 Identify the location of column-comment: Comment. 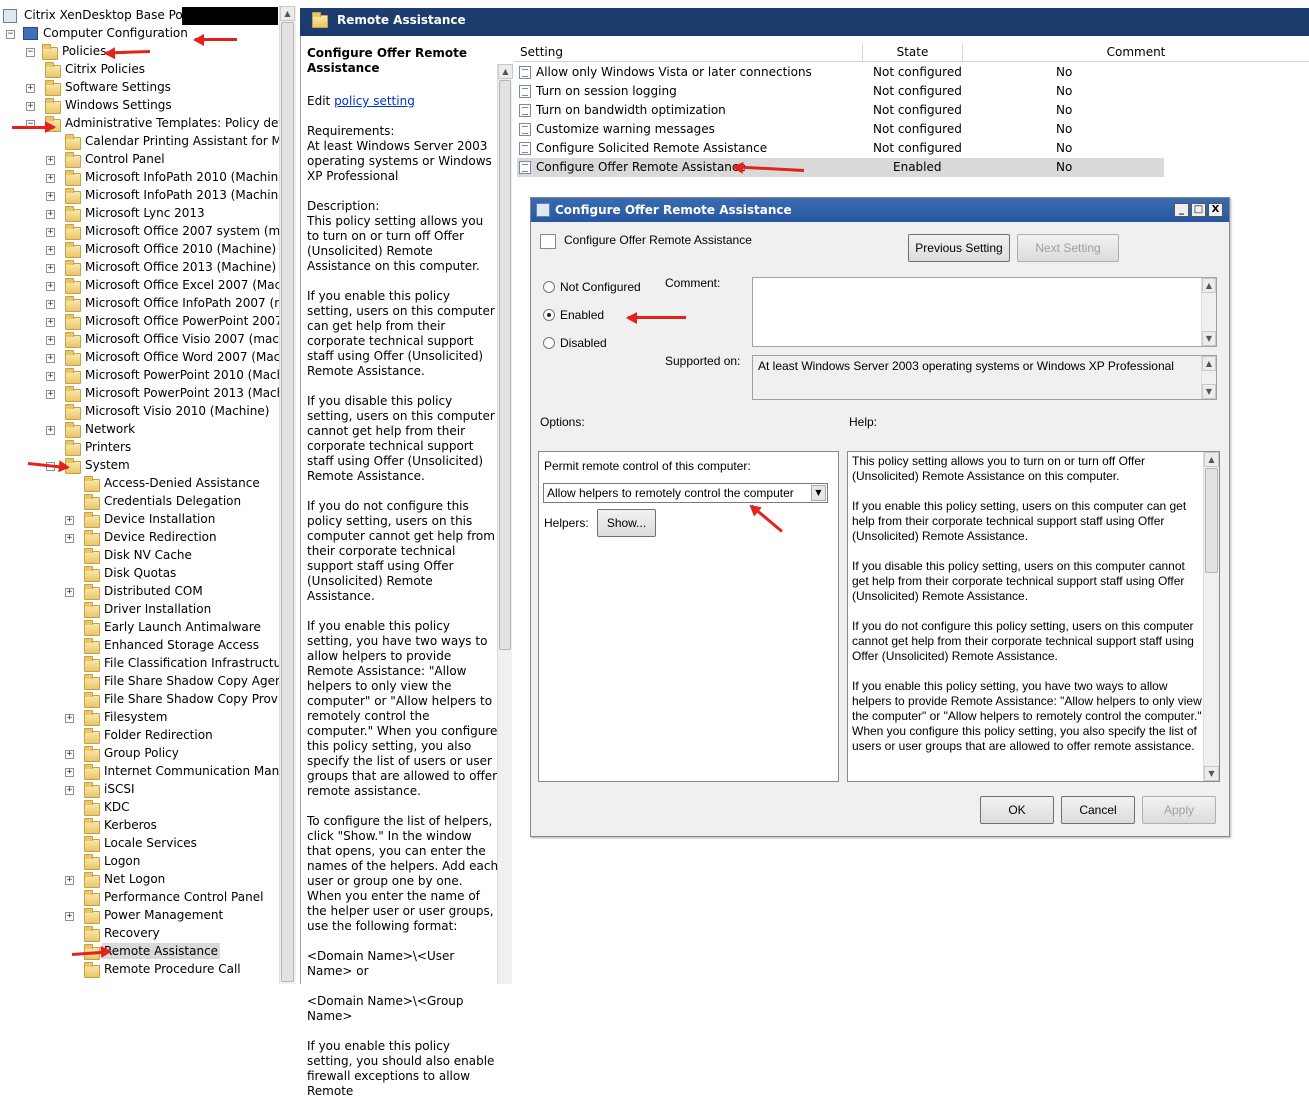
(1136, 53).